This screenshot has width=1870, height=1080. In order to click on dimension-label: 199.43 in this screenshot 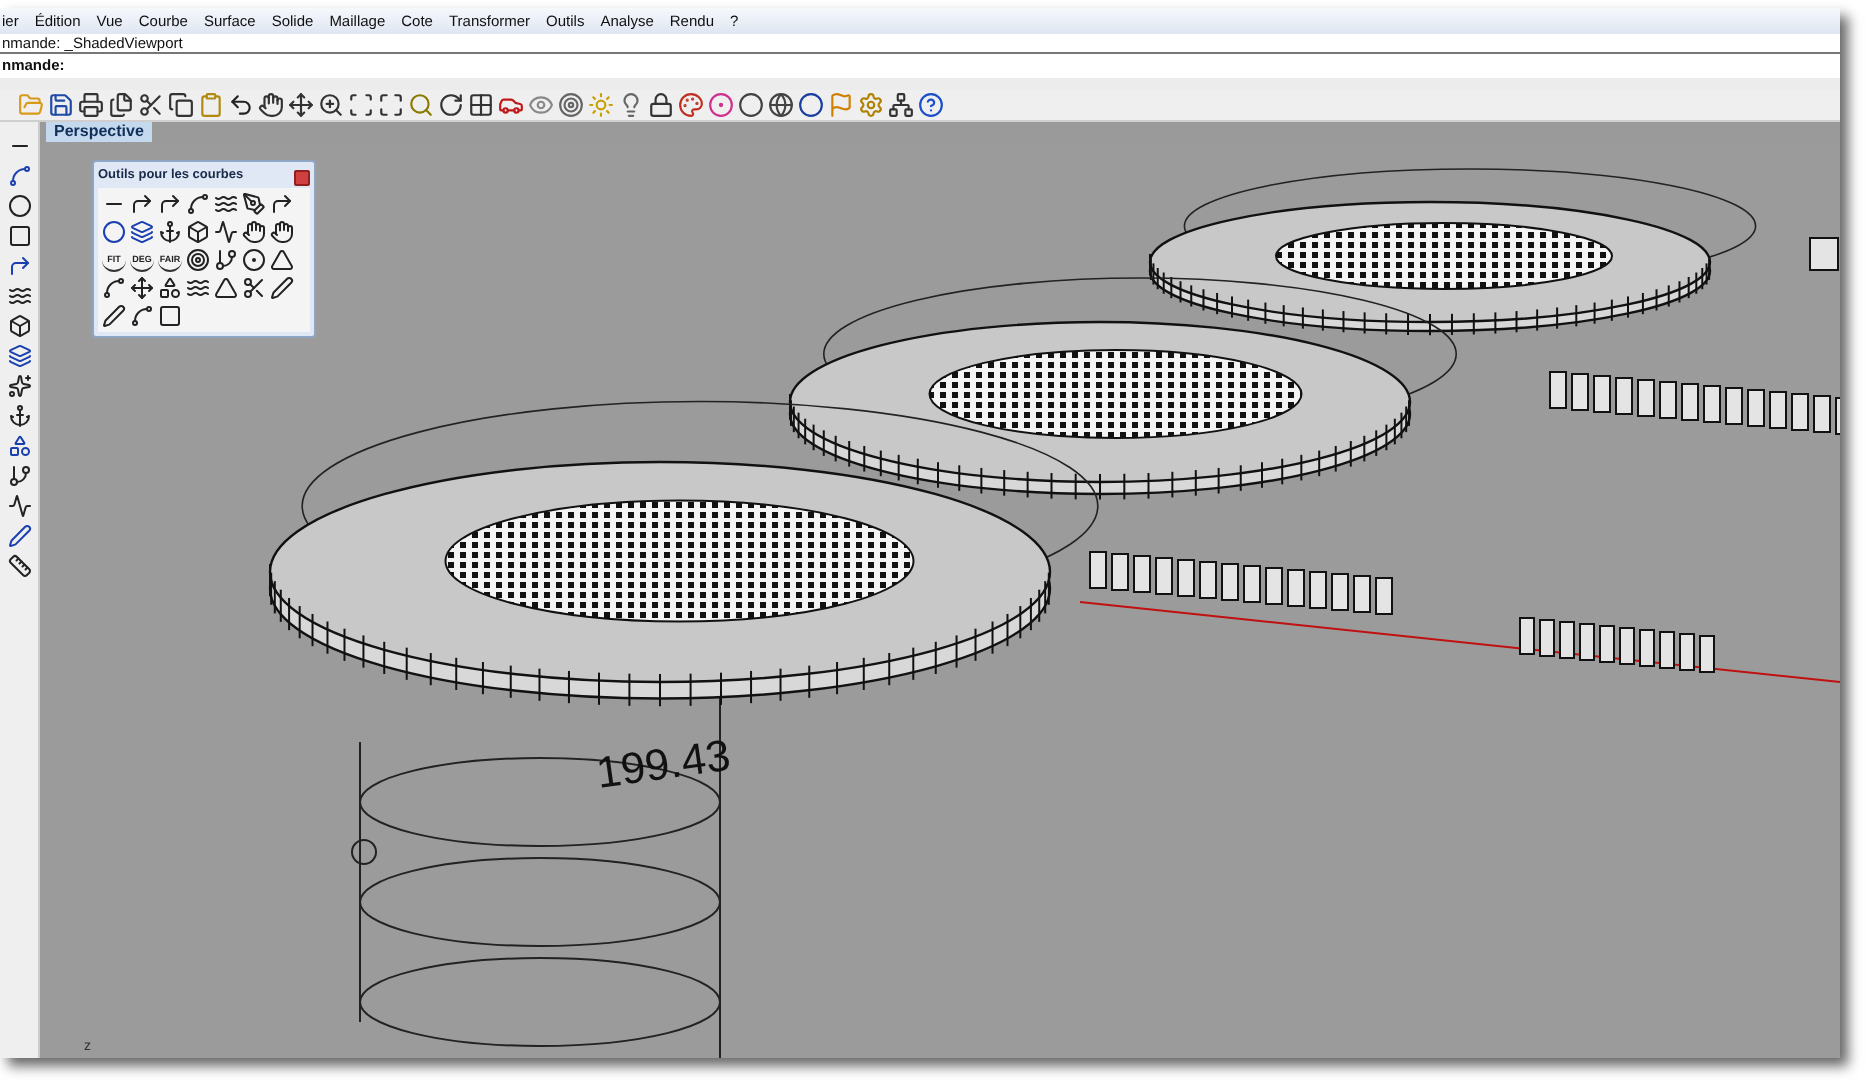, I will do `click(663, 763)`.